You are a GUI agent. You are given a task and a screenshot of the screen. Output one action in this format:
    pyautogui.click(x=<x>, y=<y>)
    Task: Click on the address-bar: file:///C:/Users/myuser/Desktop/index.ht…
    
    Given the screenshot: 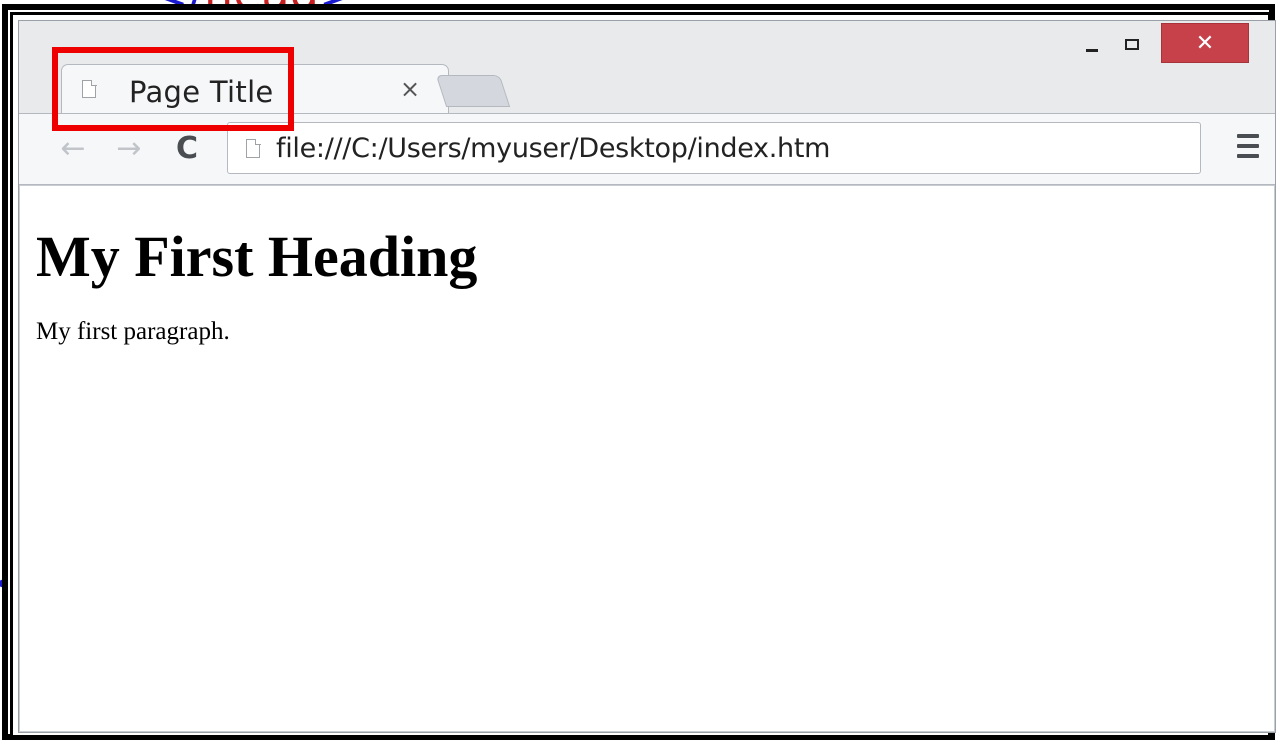 What is the action you would take?
    pyautogui.click(x=714, y=148)
    